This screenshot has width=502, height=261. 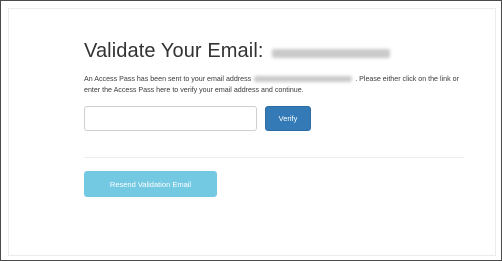 What do you see at coordinates (330, 53) in the screenshot?
I see `redacted-email-title` at bounding box center [330, 53].